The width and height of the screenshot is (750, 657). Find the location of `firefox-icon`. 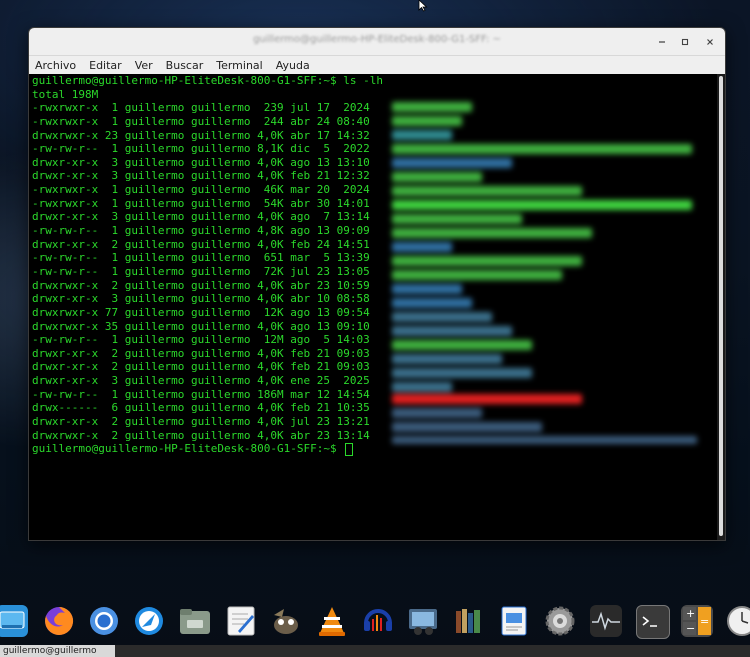

firefox-icon is located at coordinates (59, 621).